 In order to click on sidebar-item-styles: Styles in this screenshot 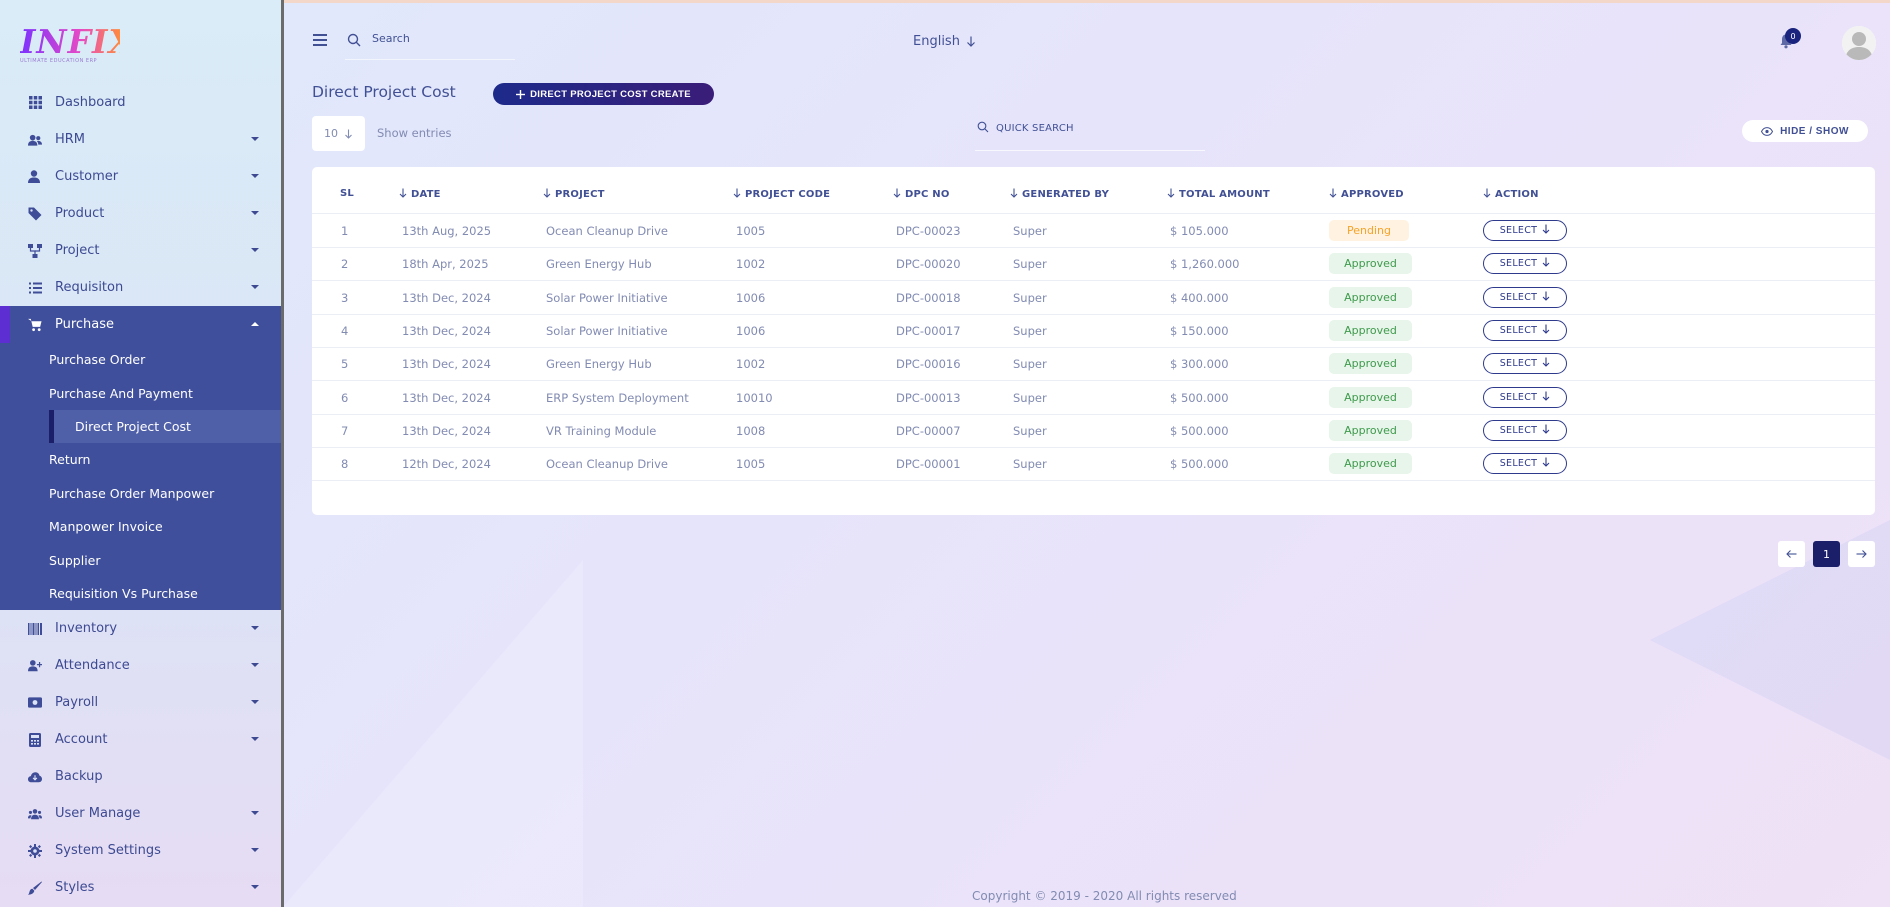, I will do `click(140, 887)`.